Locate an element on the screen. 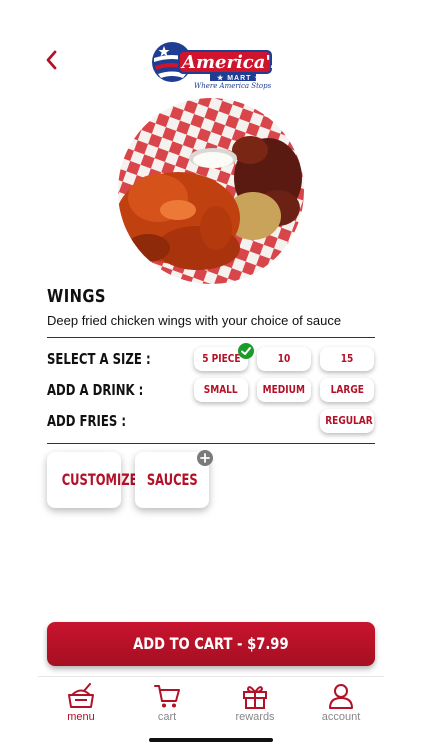  fries-option-regular: REGULAR is located at coordinates (347, 421).